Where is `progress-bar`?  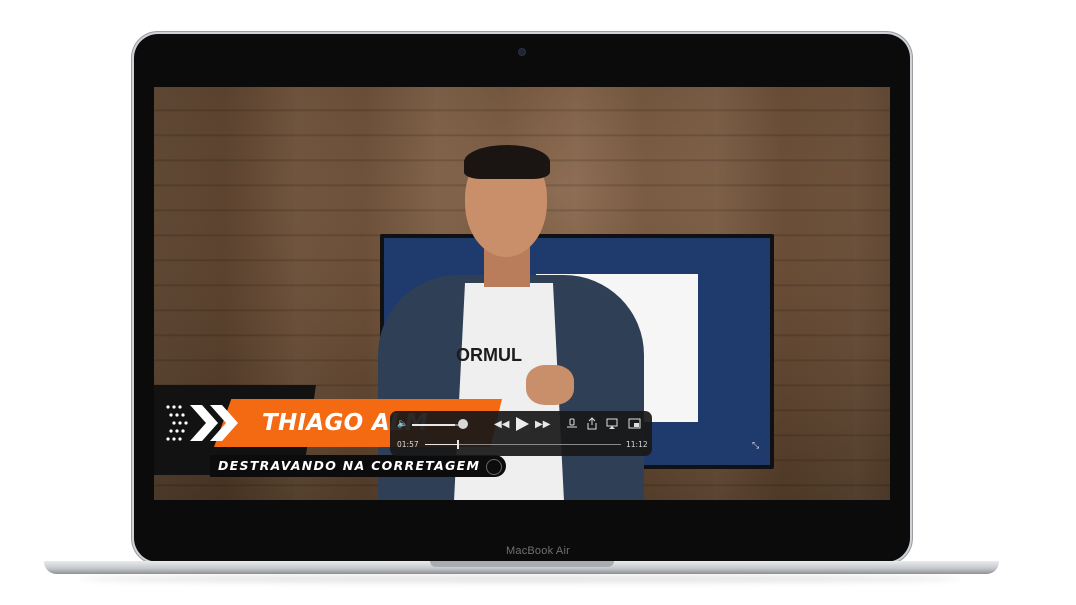 progress-bar is located at coordinates (523, 444).